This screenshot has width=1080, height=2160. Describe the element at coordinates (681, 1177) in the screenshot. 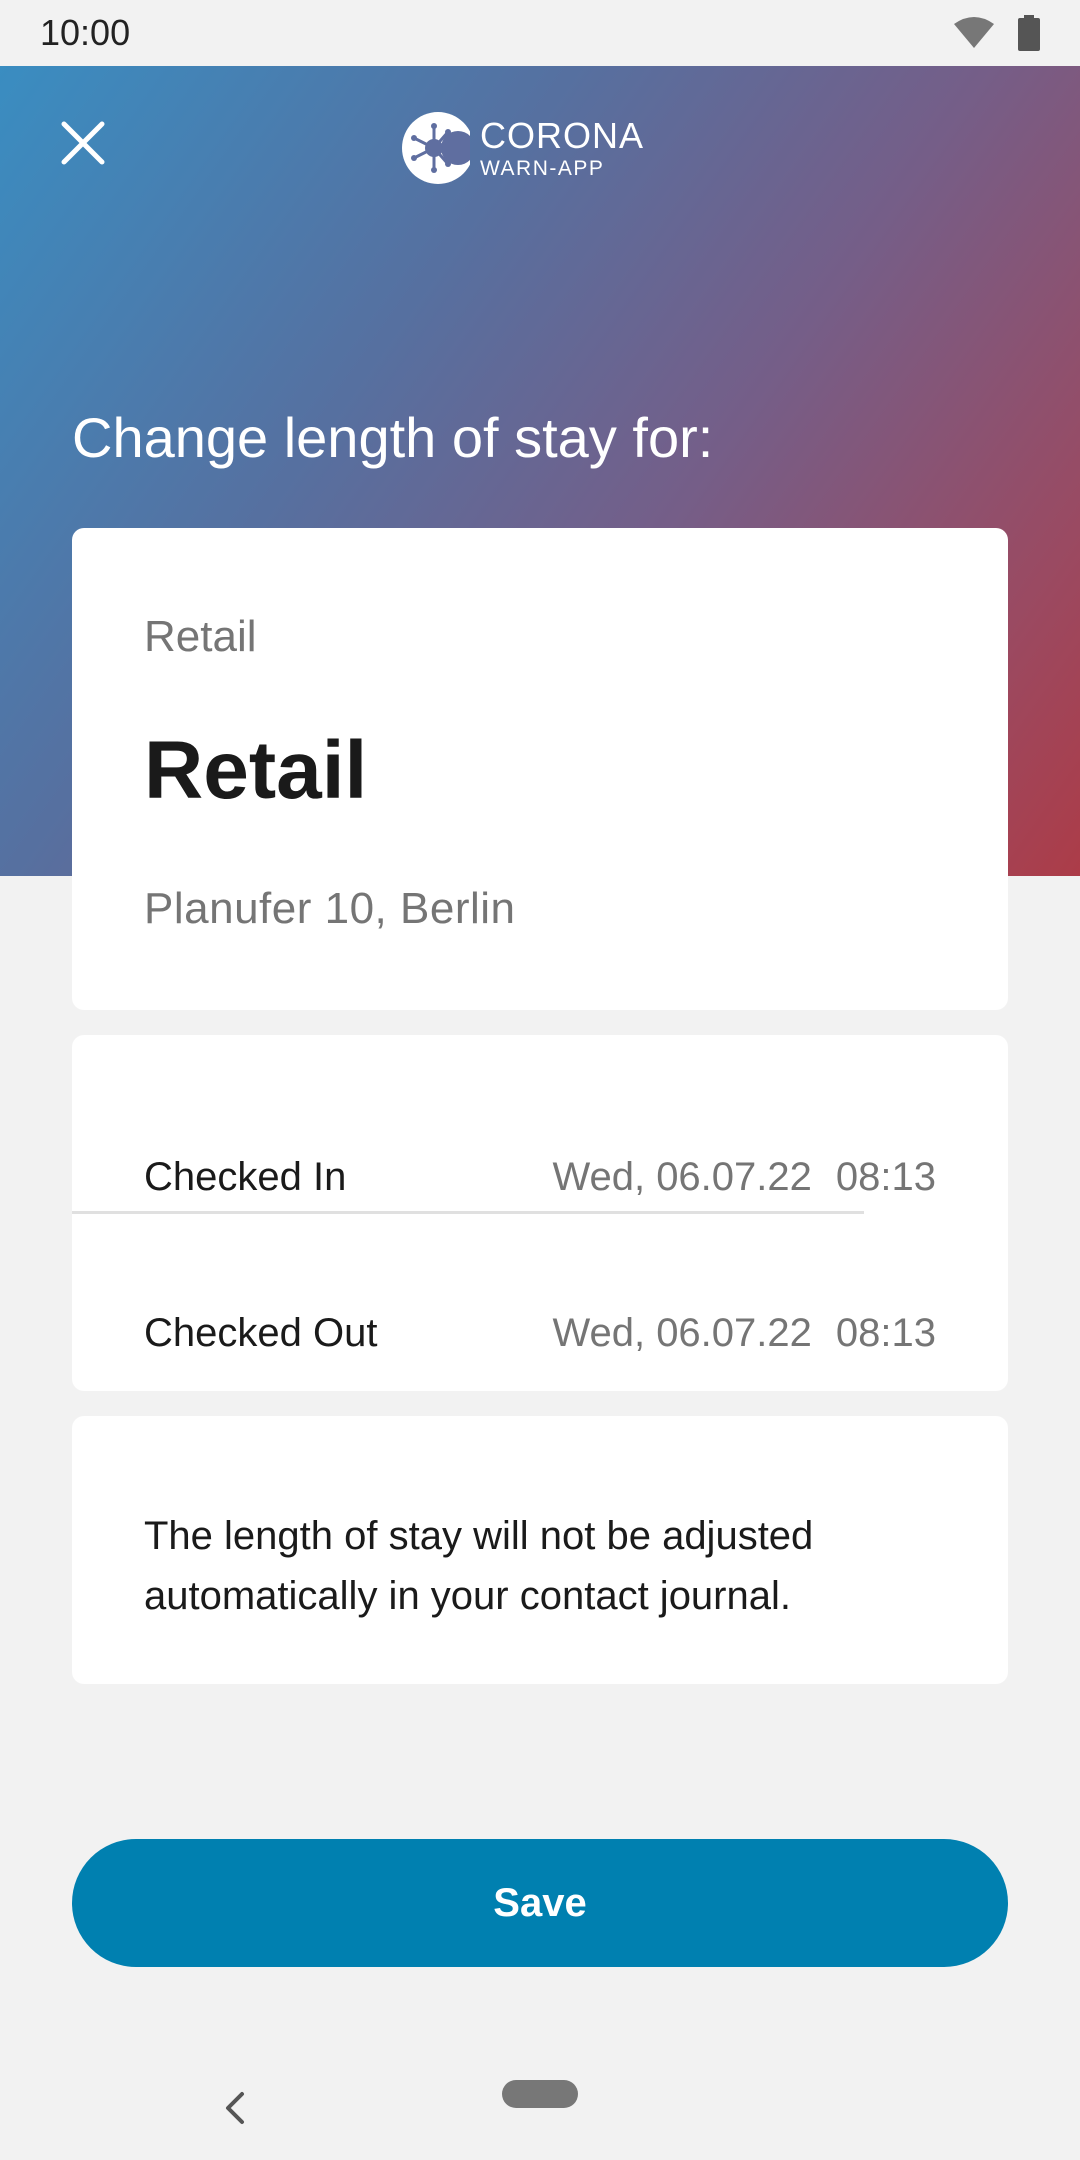

I see `checked-in-date: Wed, 06.07.22` at that location.